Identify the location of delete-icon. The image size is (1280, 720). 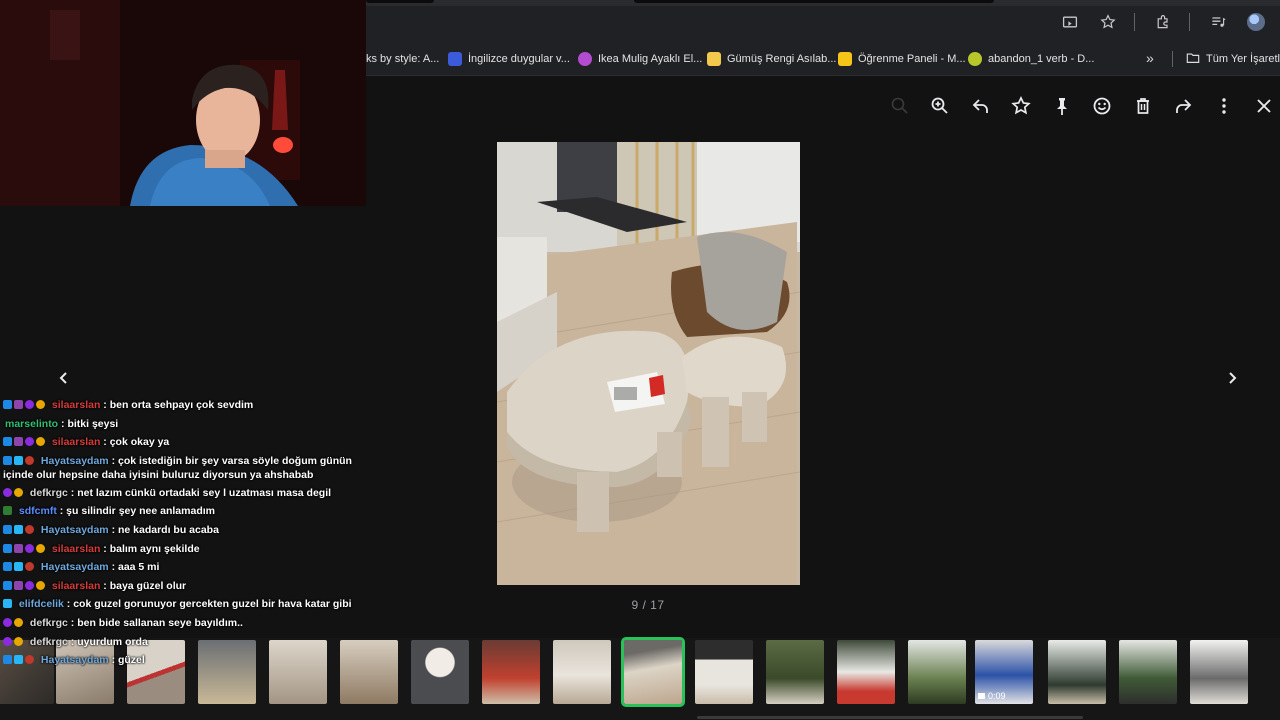
(1143, 106).